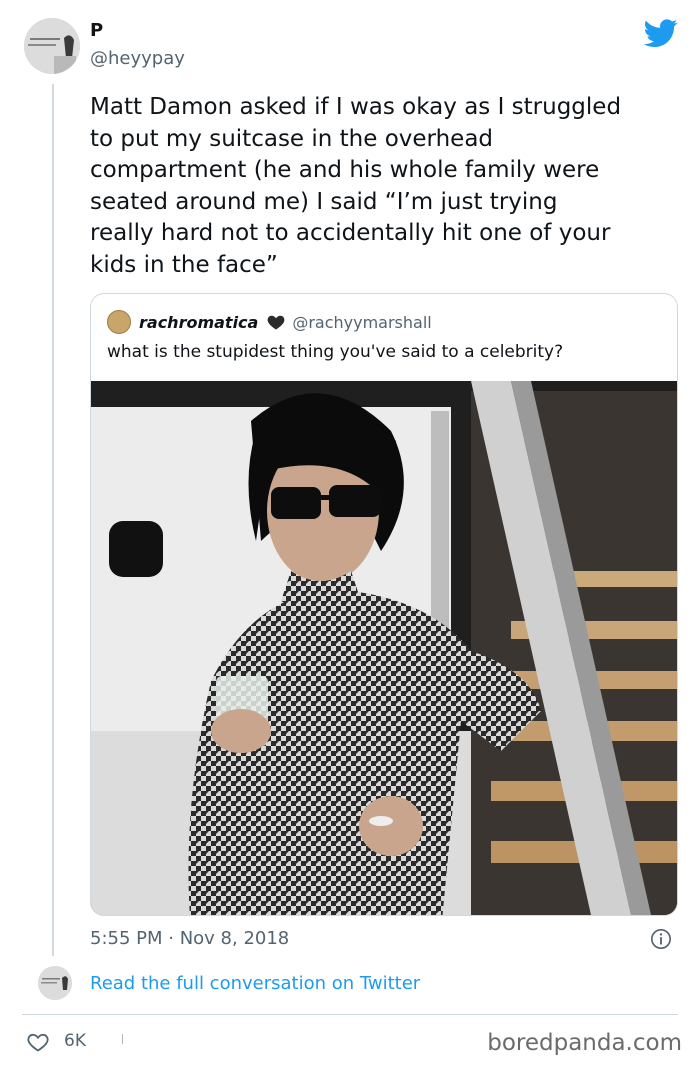 This screenshot has height=1068, width=700. Describe the element at coordinates (198, 322) in the screenshot. I see `quoted-author-name: rachromatica` at that location.